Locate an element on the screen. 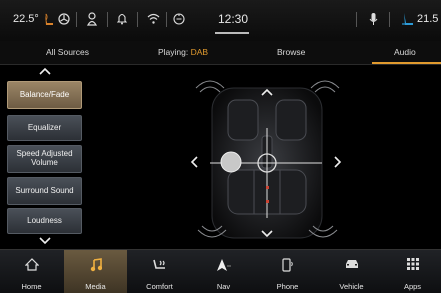  cabin-temperature: 21.5 is located at coordinates (428, 19).